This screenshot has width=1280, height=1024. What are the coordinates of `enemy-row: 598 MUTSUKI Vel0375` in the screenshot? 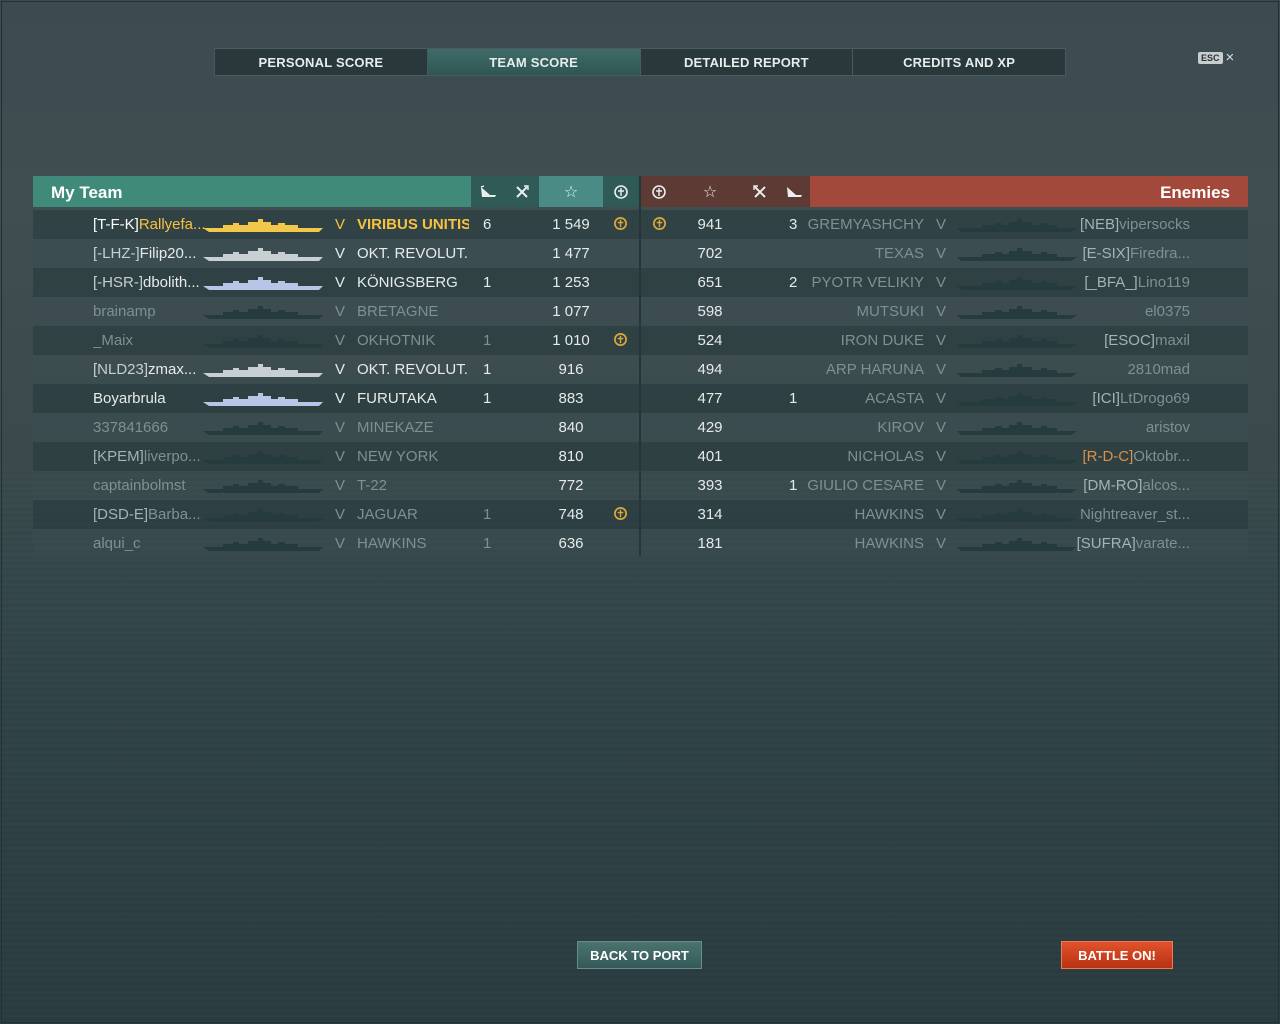 It's located at (944, 311).